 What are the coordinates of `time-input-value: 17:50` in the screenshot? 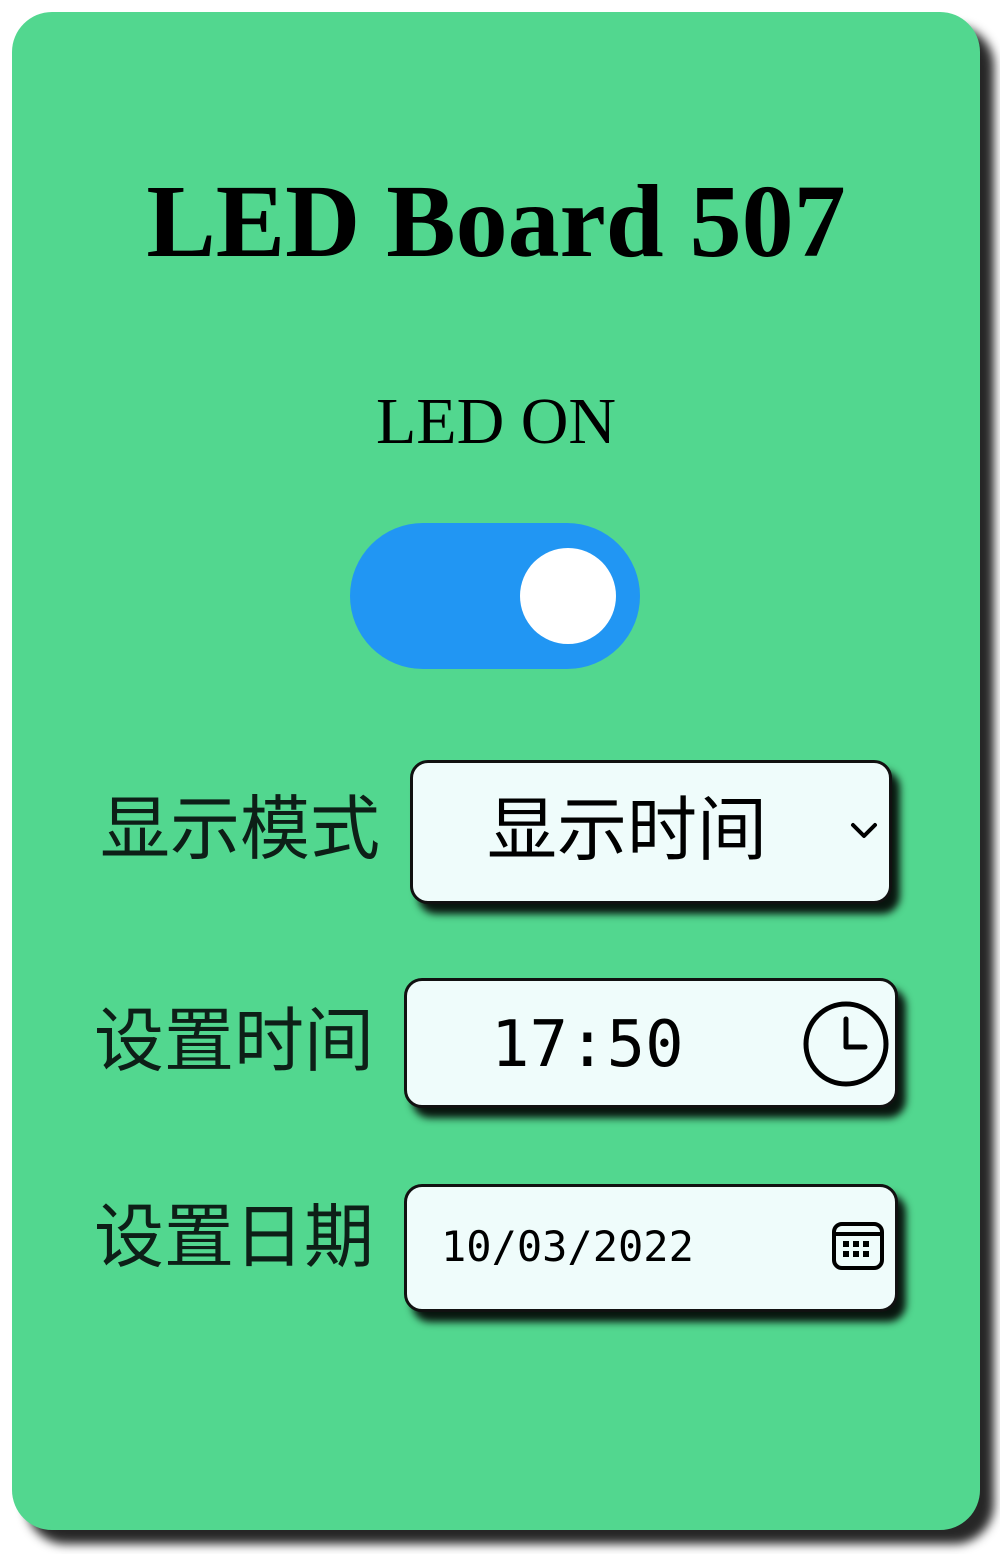 It's located at (587, 1045).